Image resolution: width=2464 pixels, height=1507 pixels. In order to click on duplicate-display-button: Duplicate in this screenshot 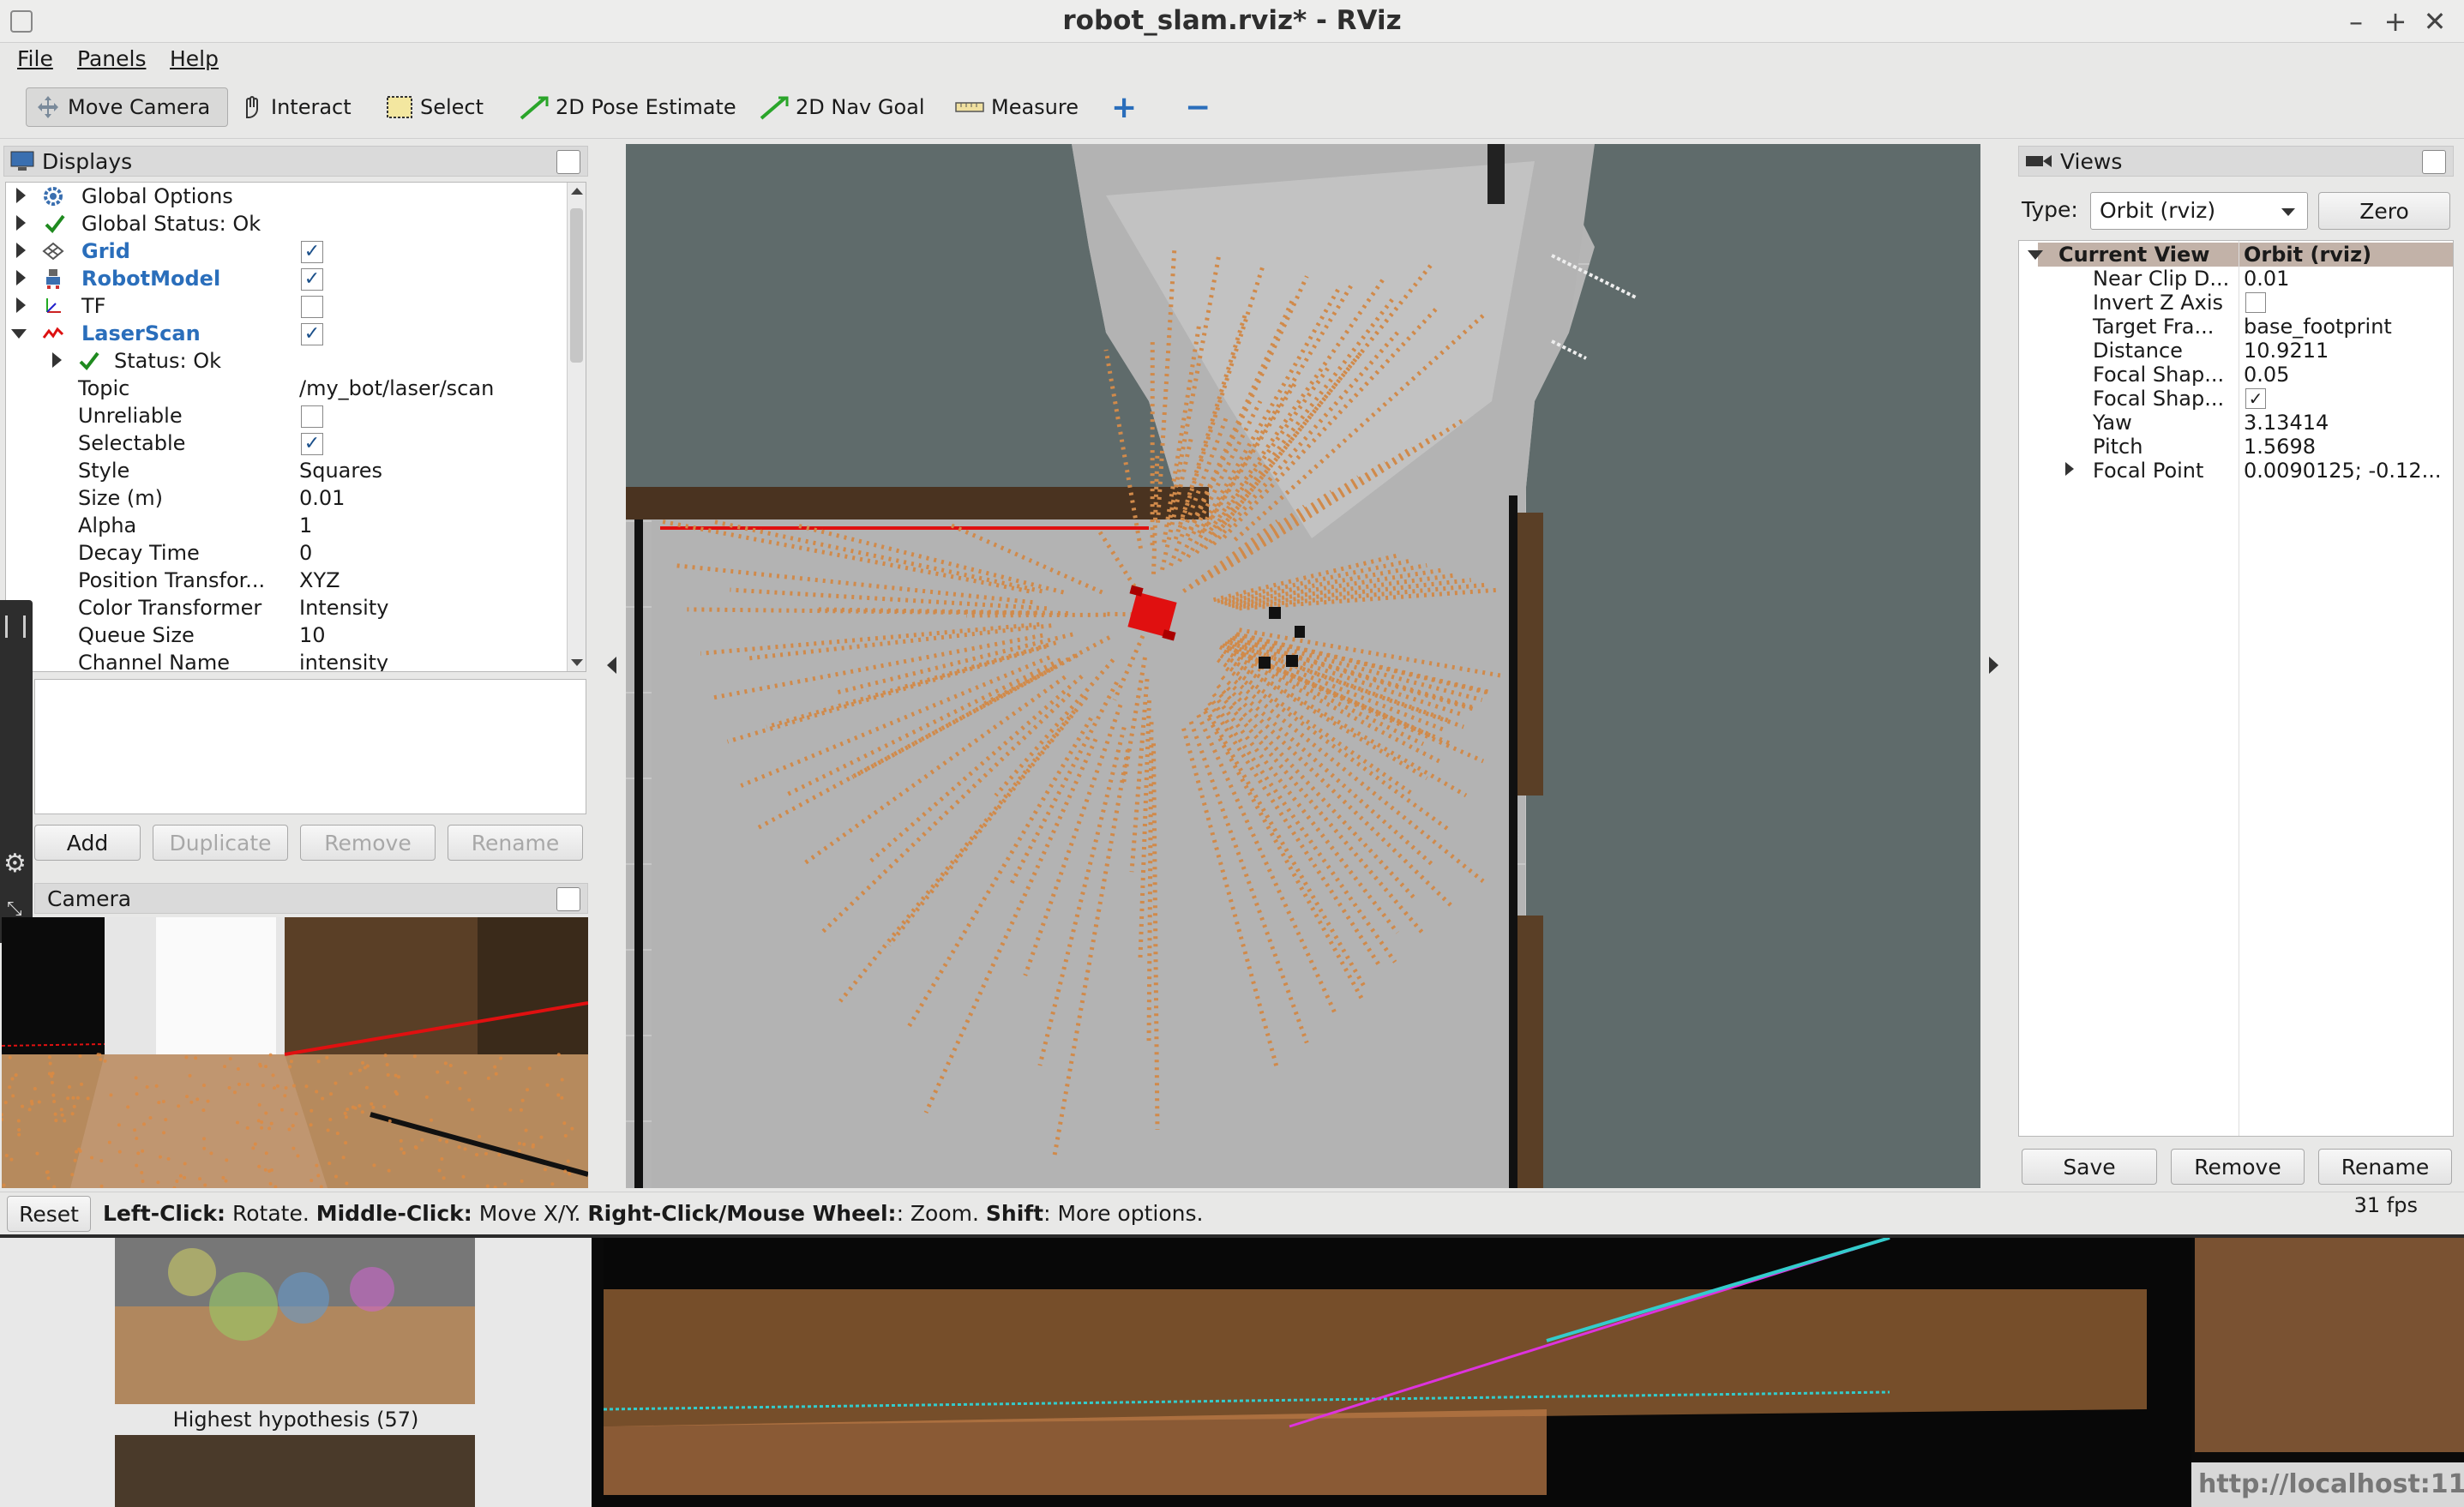, I will do `click(220, 843)`.